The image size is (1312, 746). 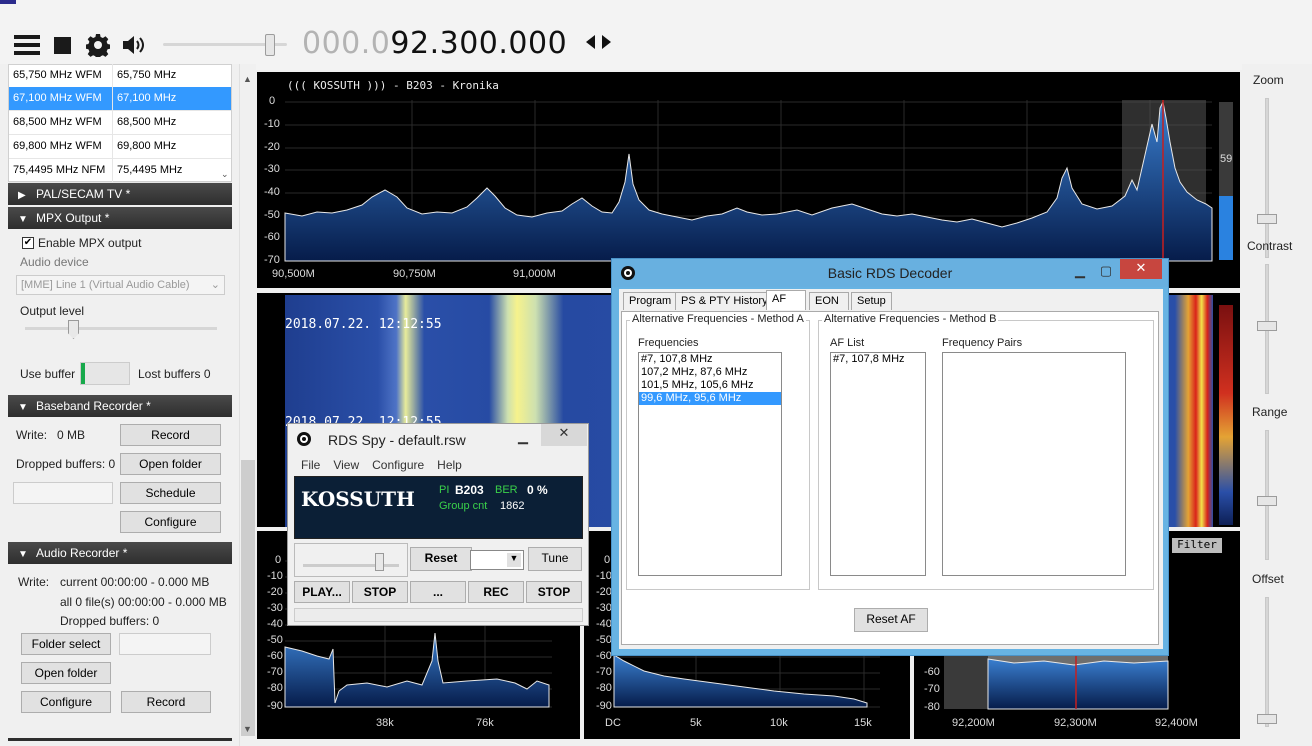 I want to click on audio-open-folder-button: Open folder, so click(x=66, y=673).